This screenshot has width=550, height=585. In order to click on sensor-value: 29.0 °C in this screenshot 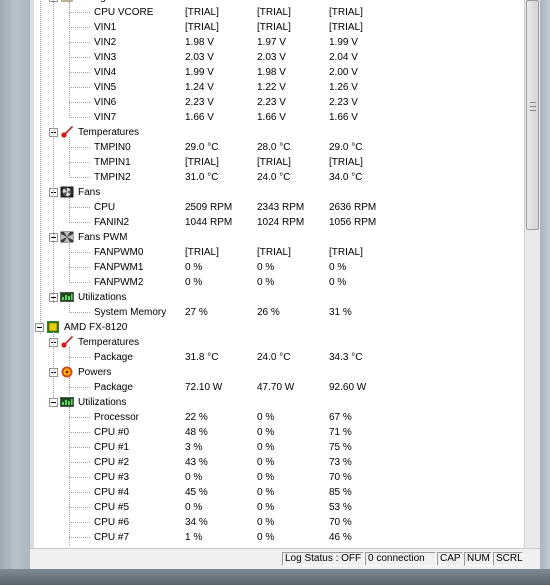, I will do `click(202, 147)`.